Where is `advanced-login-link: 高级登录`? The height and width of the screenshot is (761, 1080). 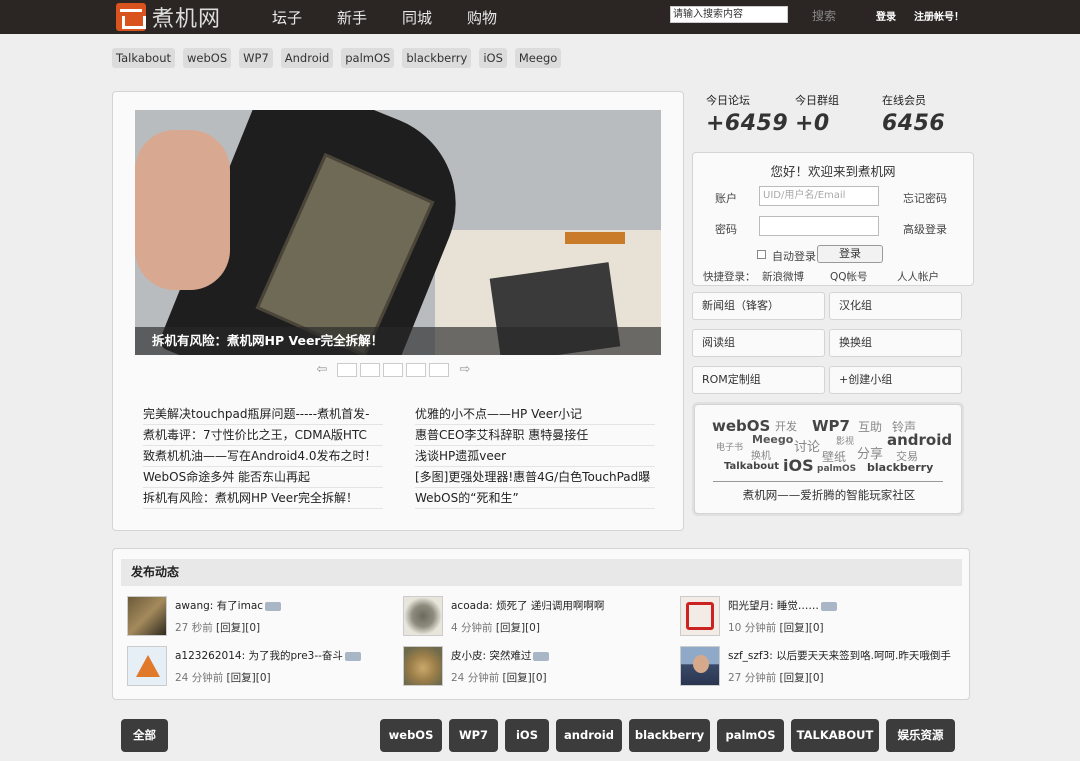
advanced-login-link: 高级登录 is located at coordinates (925, 229).